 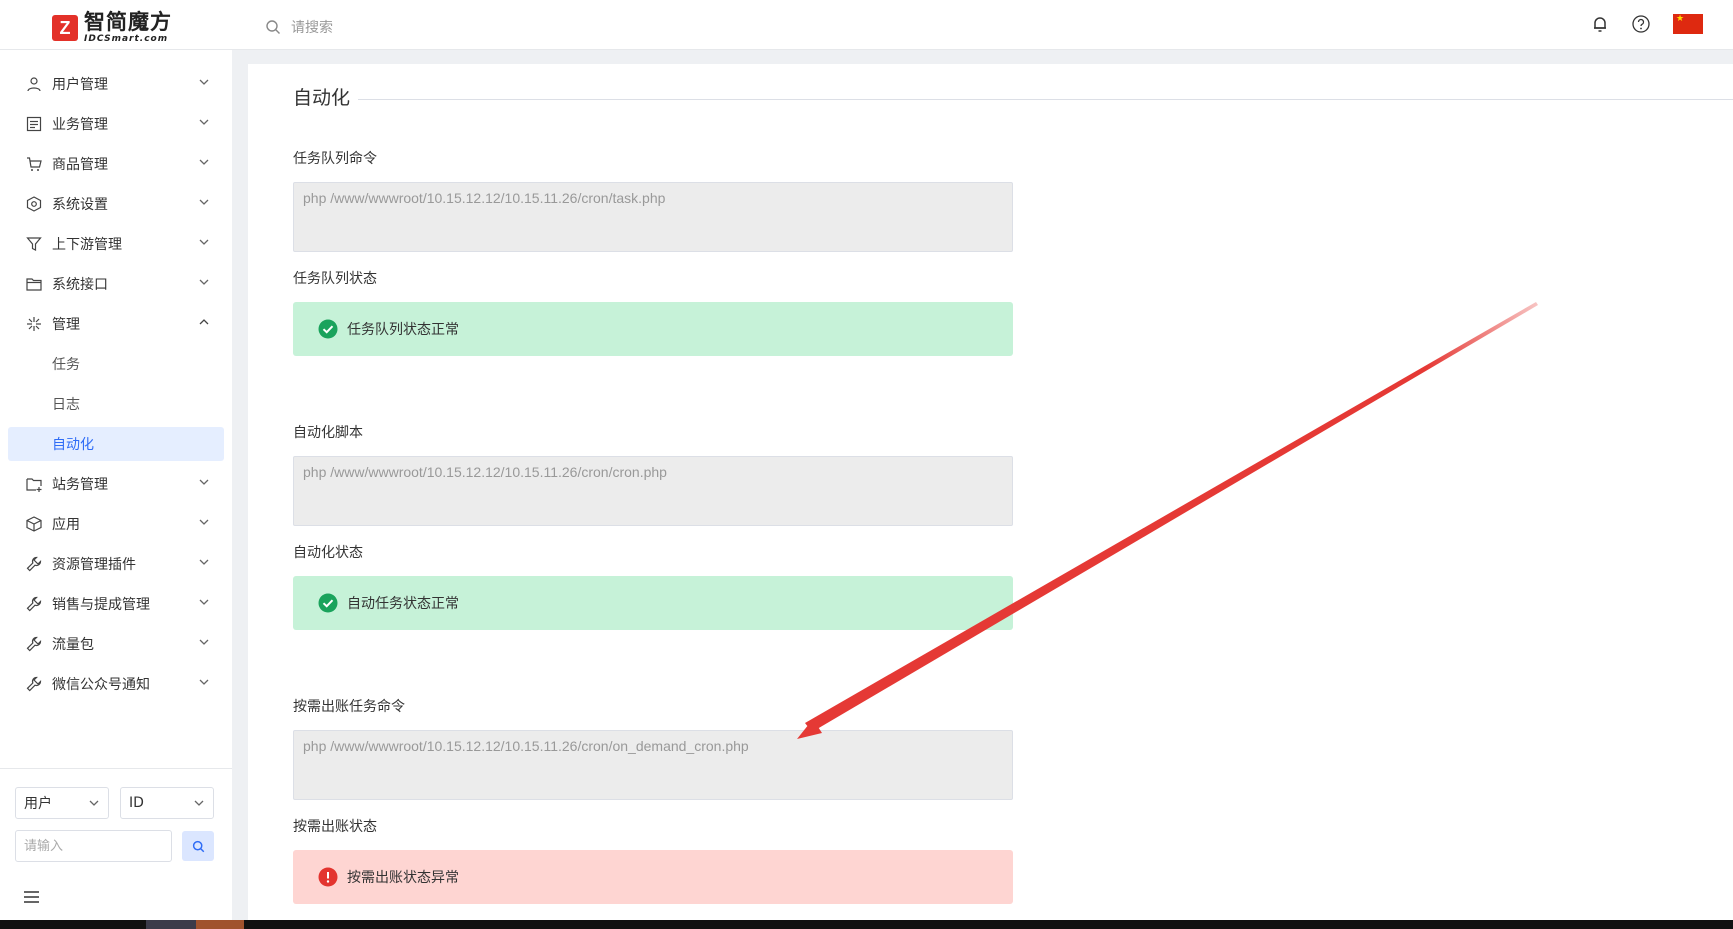 I want to click on sidebar-item-site-management: 站务管理, so click(x=116, y=484).